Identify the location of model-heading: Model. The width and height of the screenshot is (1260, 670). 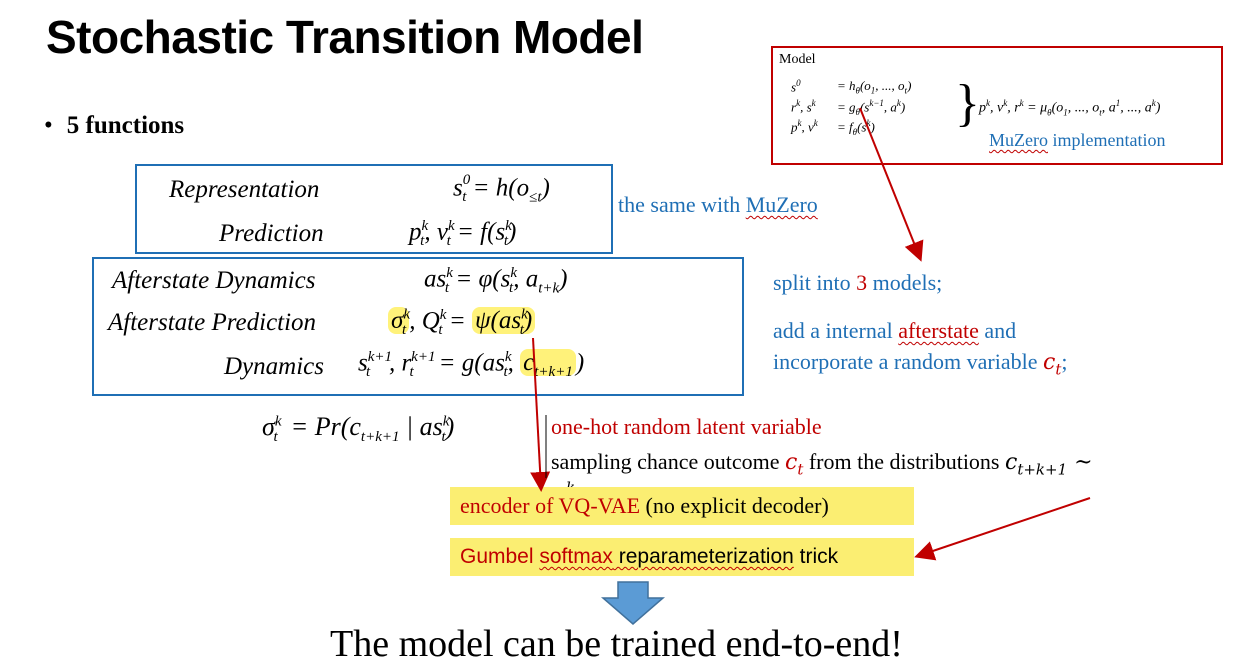
(797, 59).